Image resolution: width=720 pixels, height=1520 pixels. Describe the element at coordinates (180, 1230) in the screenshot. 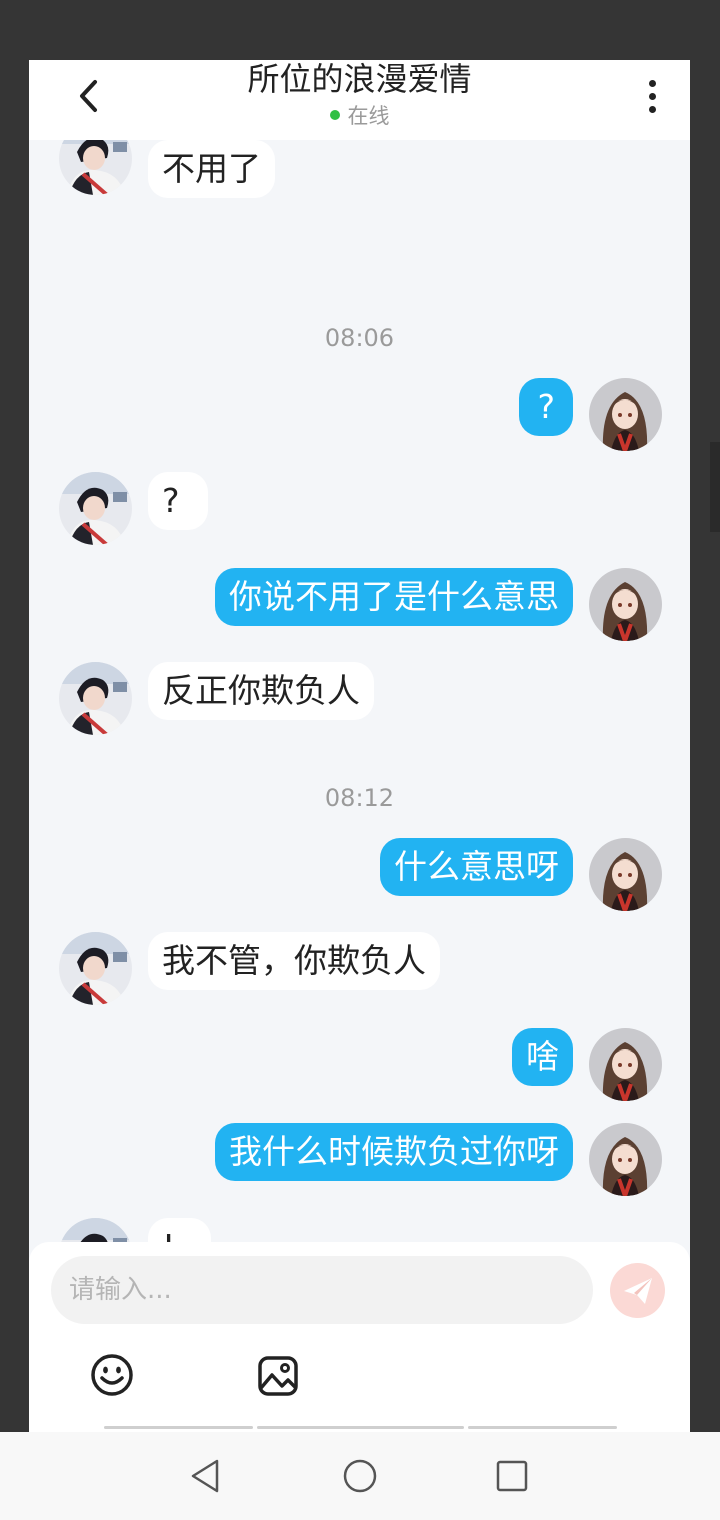

I see `message-bubble: !` at that location.